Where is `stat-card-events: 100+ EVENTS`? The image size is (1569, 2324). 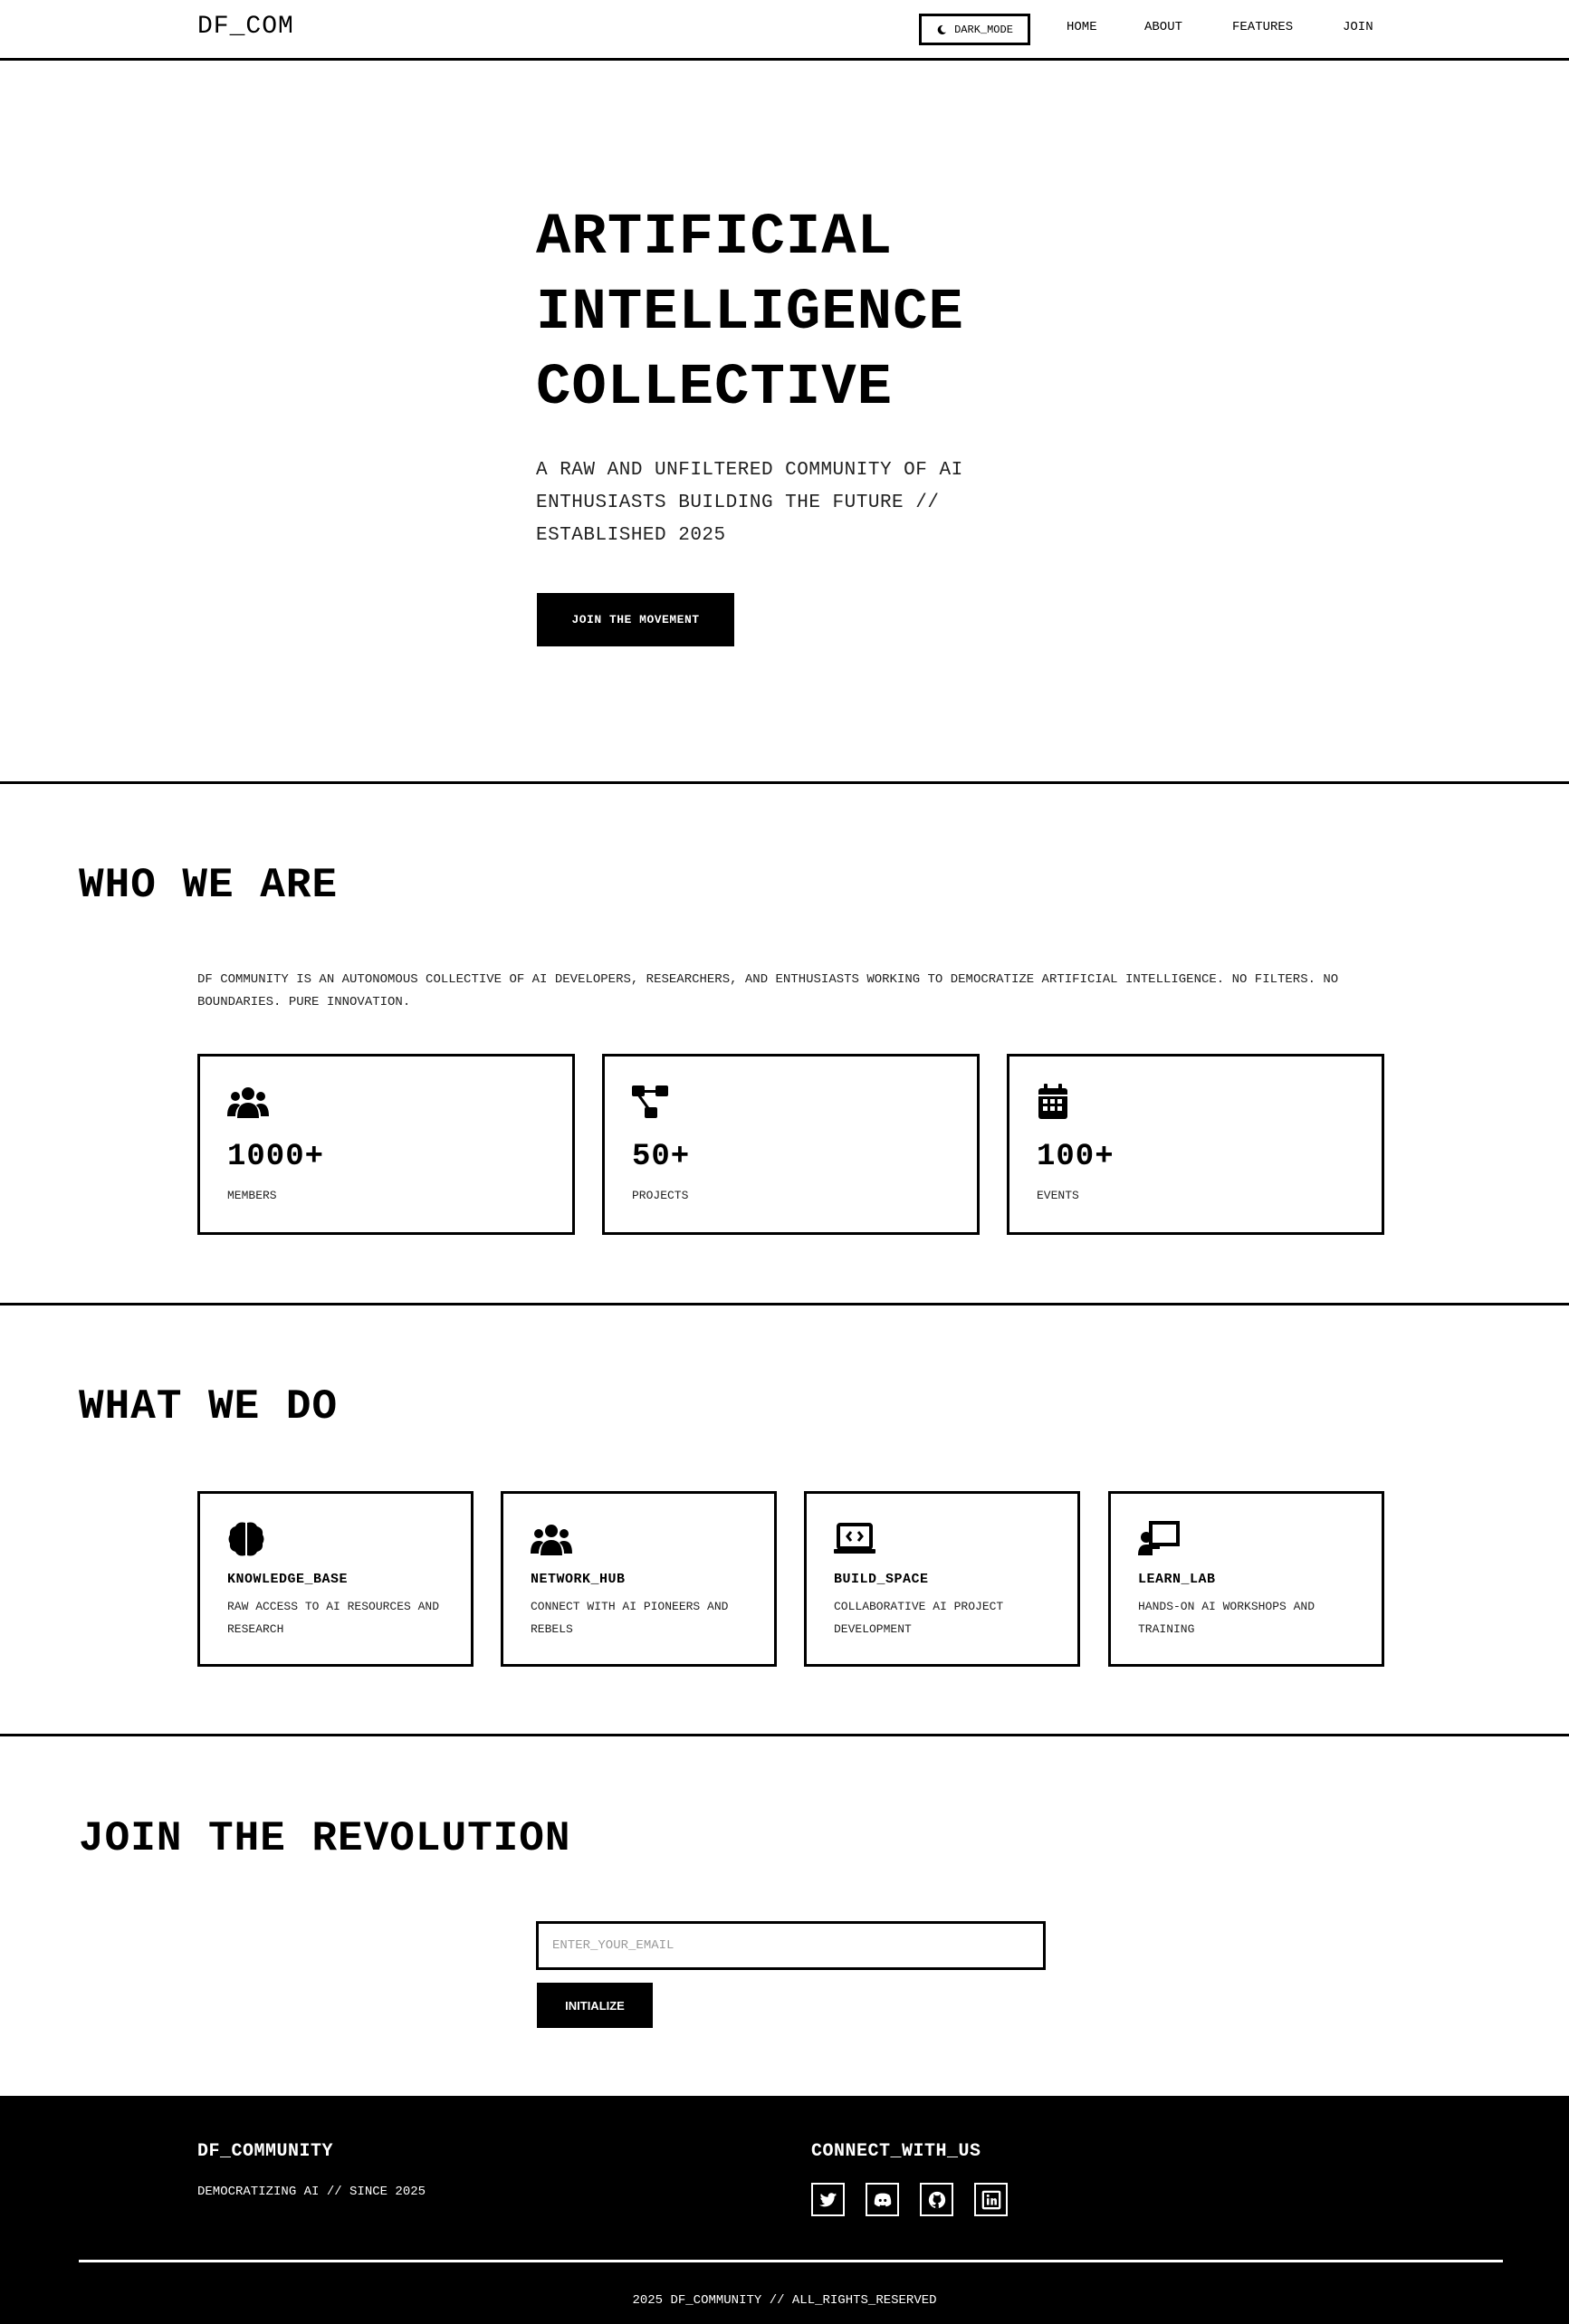
stat-card-events: 100+ EVENTS is located at coordinates (1195, 1144).